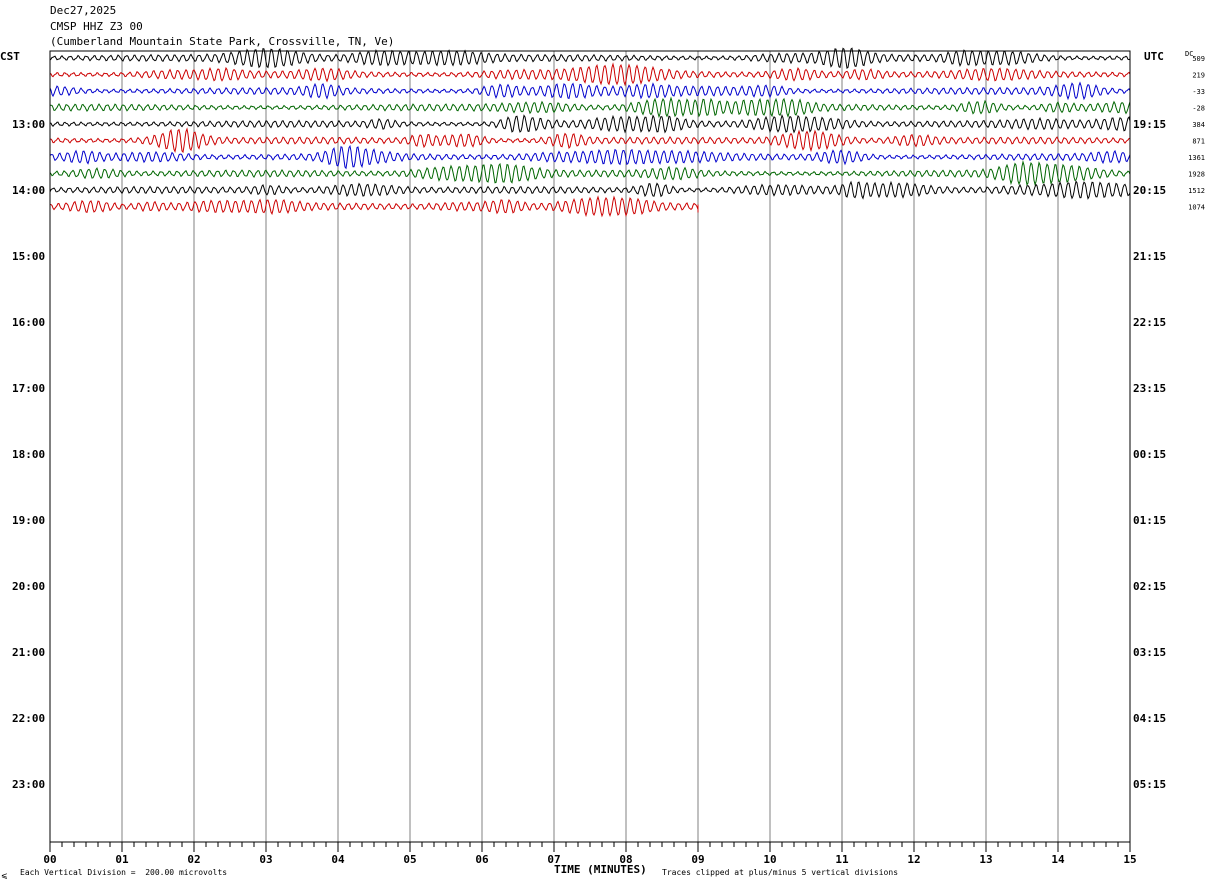  What do you see at coordinates (1149, 652) in the screenshot?
I see `right-hour-label: 03:15` at bounding box center [1149, 652].